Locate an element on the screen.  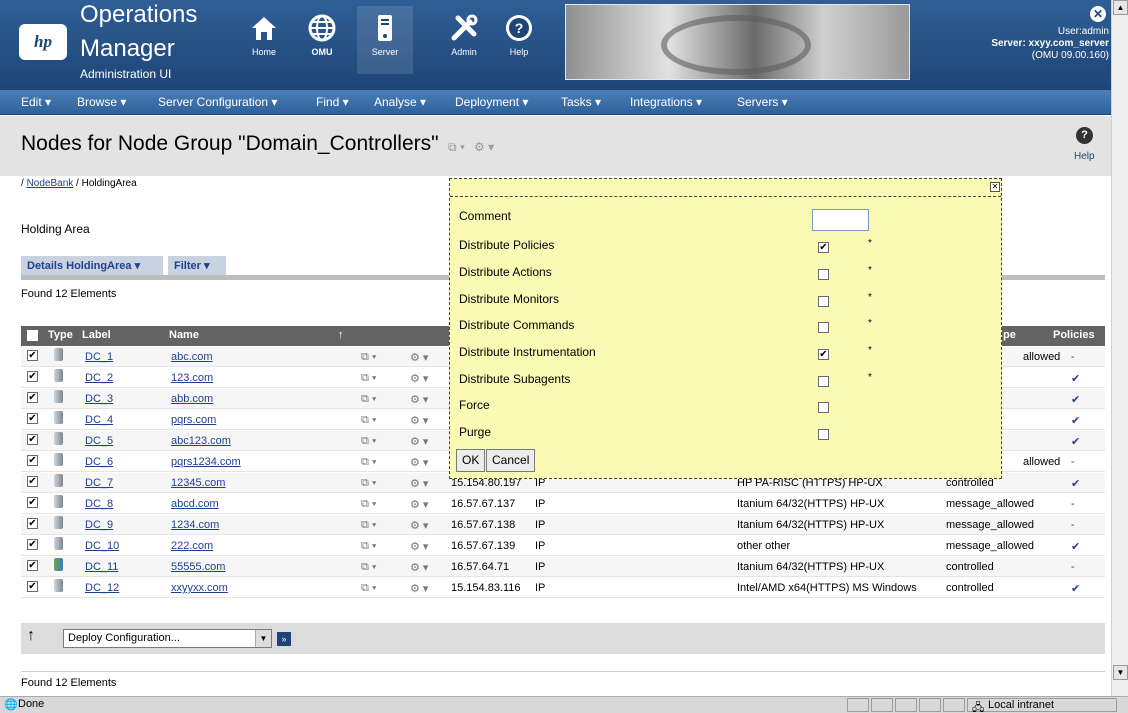
menu-find: Find is located at coordinates (332, 102).